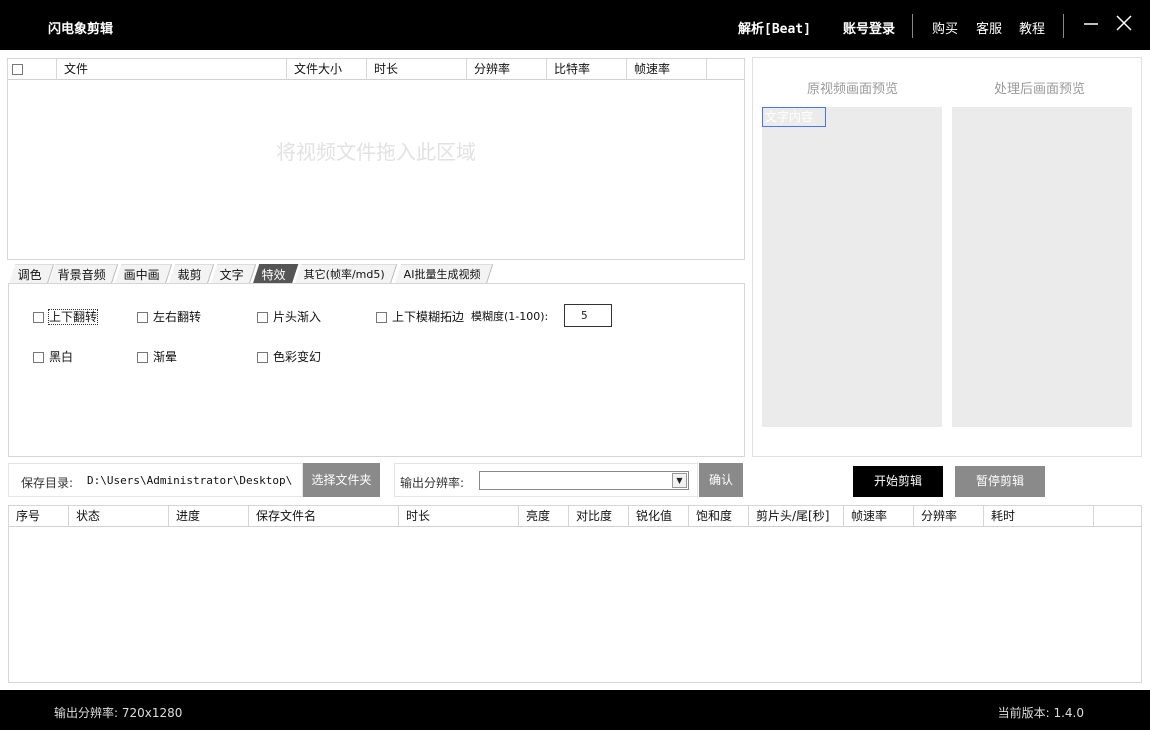  I want to click on flip-vertical-label: 上下翻转, so click(73, 317).